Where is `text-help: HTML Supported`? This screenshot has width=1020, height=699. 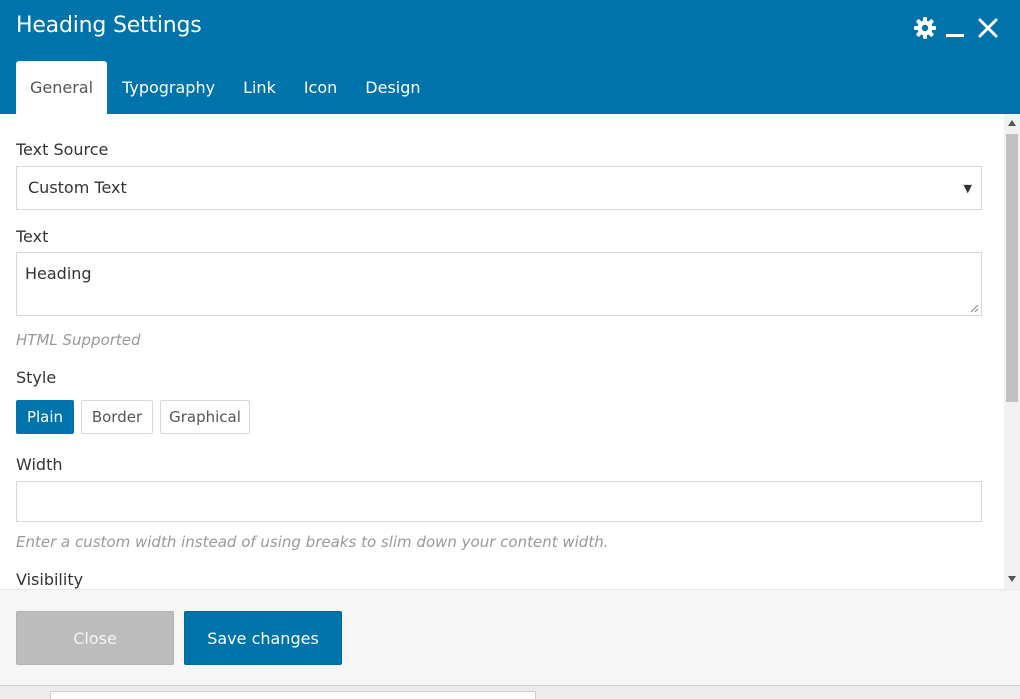
text-help: HTML Supported is located at coordinates (78, 340).